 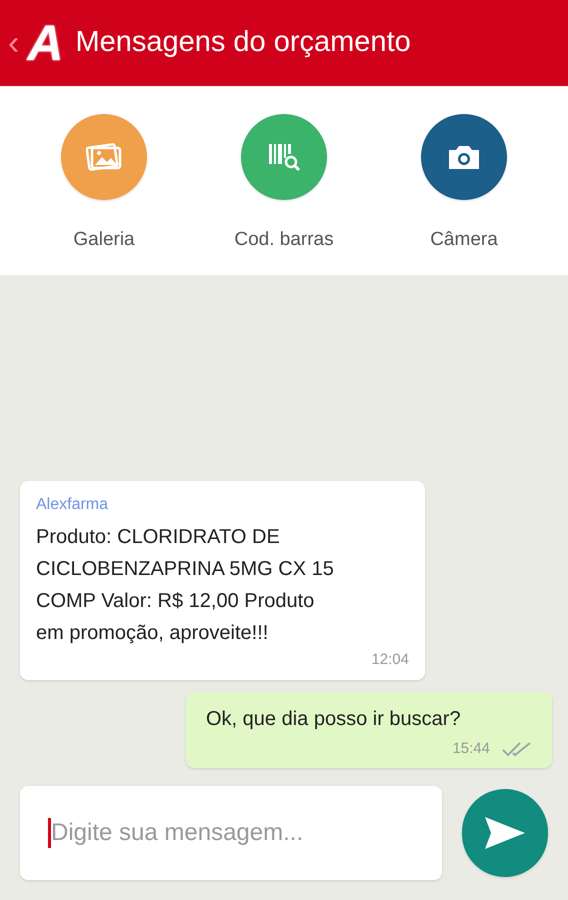 I want to click on message-time: 15:44, so click(x=471, y=748).